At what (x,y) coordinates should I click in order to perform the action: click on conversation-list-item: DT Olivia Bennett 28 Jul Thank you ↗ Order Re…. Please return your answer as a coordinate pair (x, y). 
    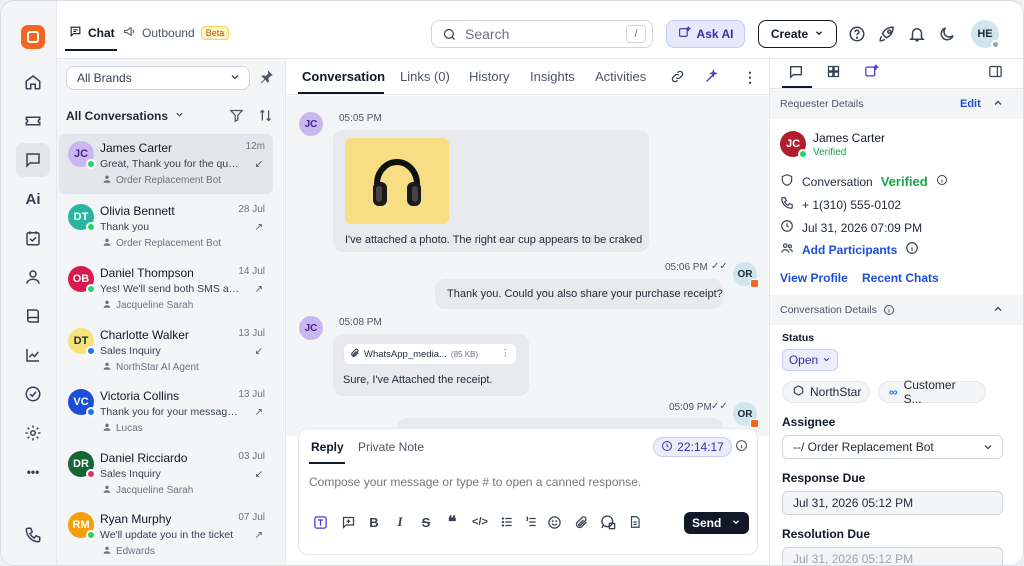
    Looking at the image, I should click on (166, 227).